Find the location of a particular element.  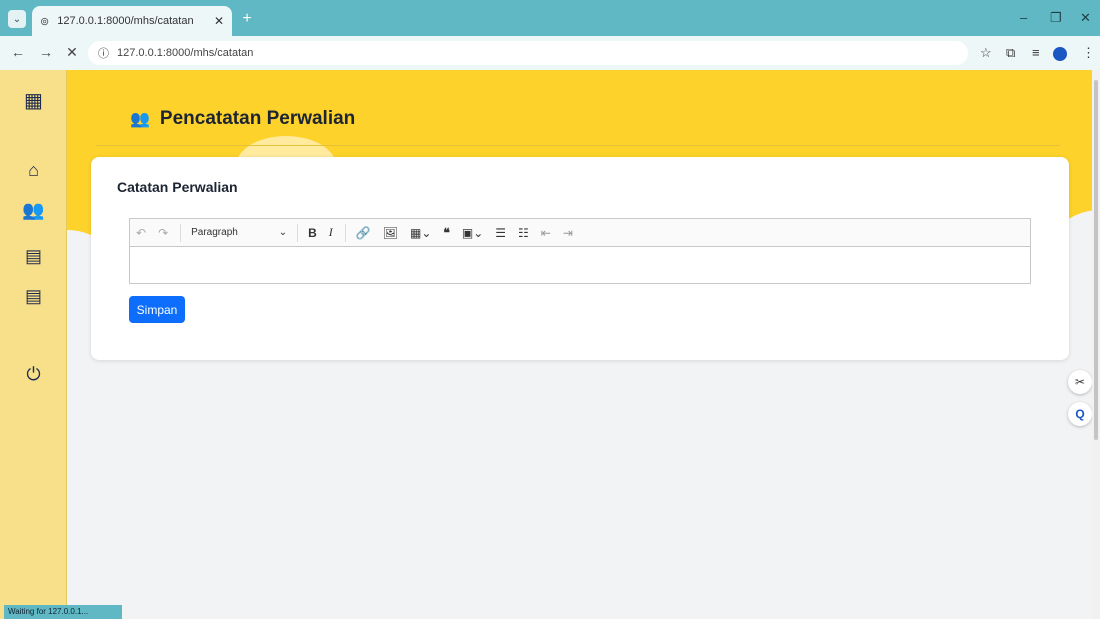

image-upload-icon: 🖼 is located at coordinates (390, 233).